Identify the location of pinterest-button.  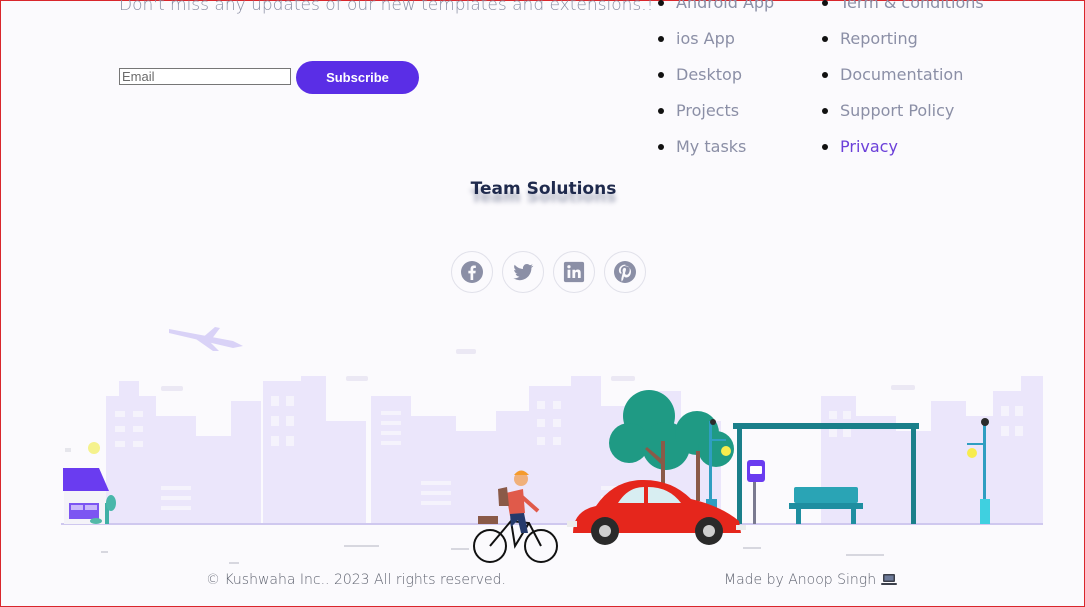
(625, 272).